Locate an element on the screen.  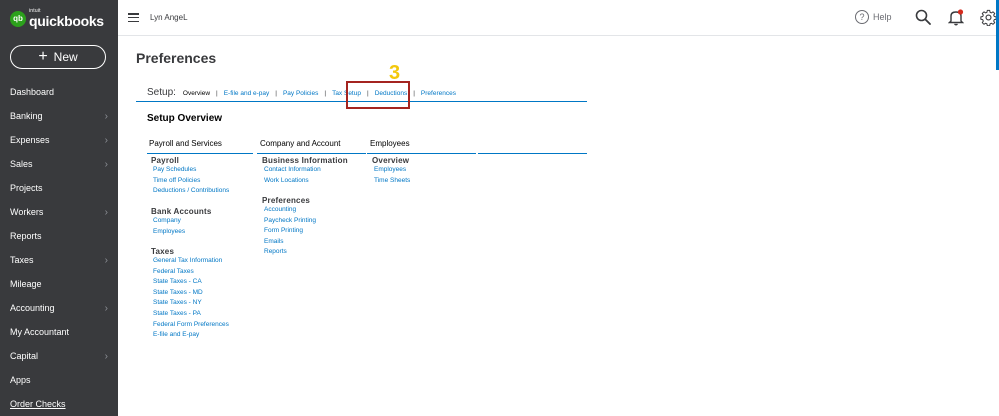
sidebar-item-projects: Projects is located at coordinates (59, 188).